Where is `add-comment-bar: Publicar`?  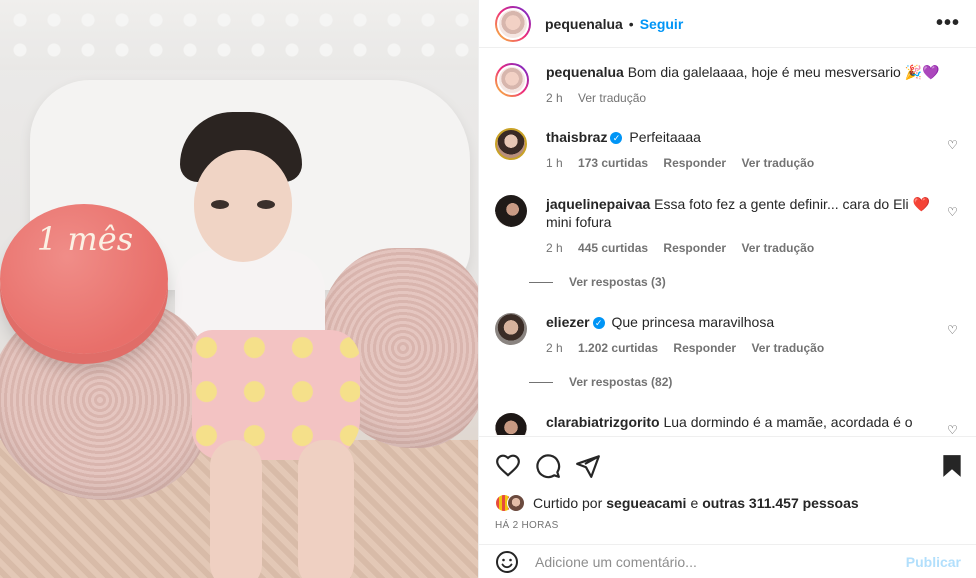 add-comment-bar: Publicar is located at coordinates (727, 561).